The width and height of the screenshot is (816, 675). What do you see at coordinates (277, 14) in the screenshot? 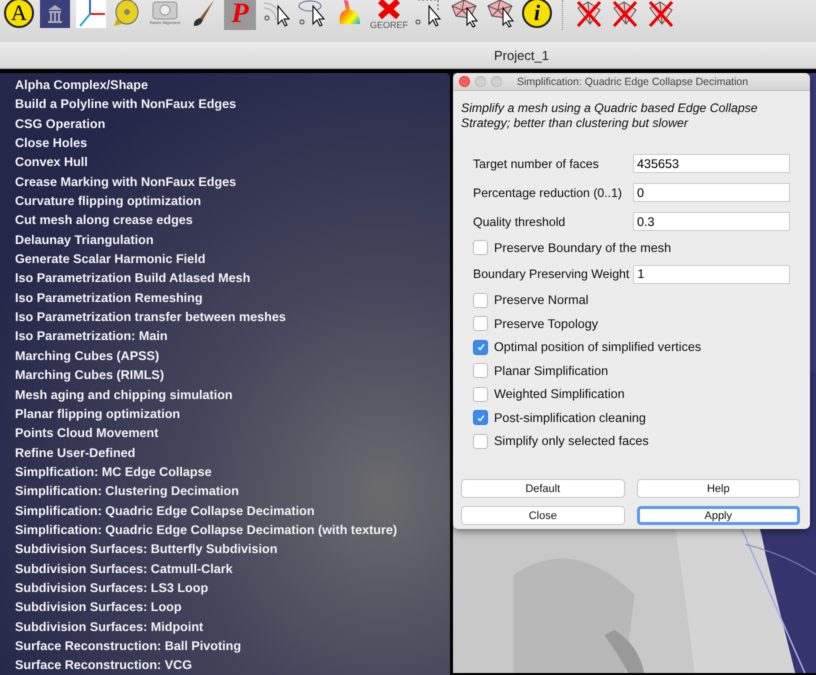
I see `cursor-arcs-icon` at bounding box center [277, 14].